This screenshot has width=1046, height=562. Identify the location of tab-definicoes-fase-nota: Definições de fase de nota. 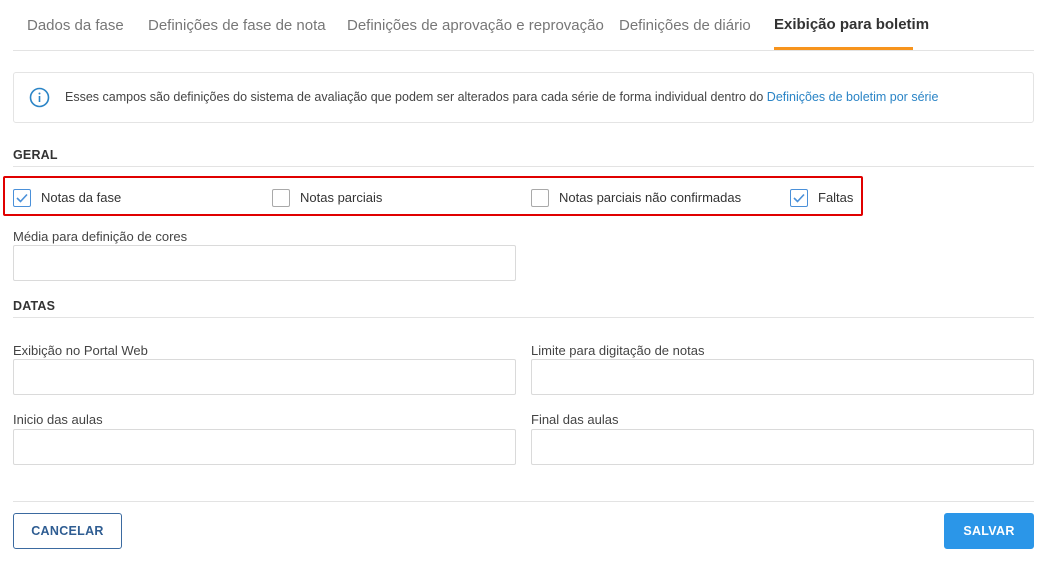
(237, 25).